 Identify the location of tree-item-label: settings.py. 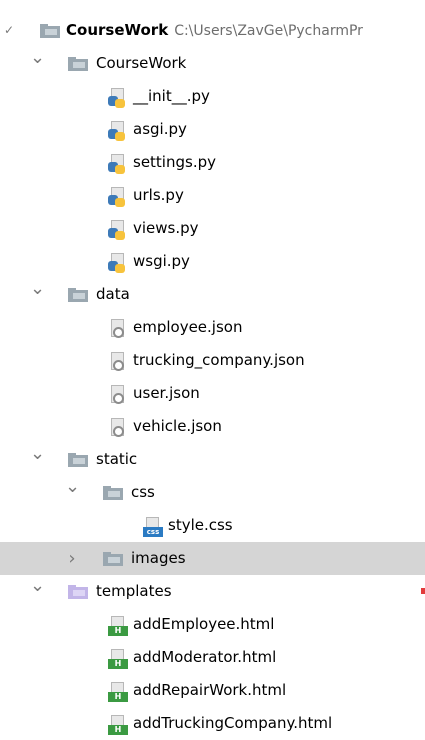
(174, 162).